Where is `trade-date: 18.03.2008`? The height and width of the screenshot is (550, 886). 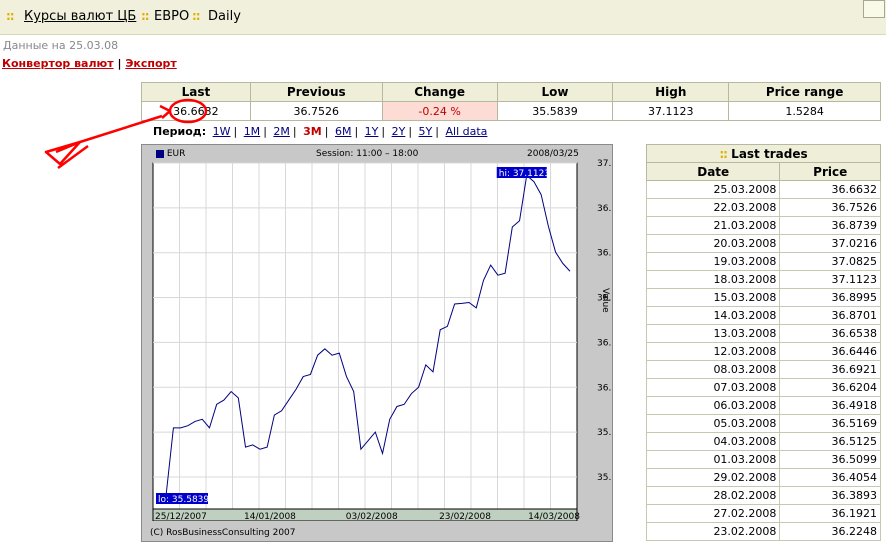
trade-date: 18.03.2008 is located at coordinates (713, 279).